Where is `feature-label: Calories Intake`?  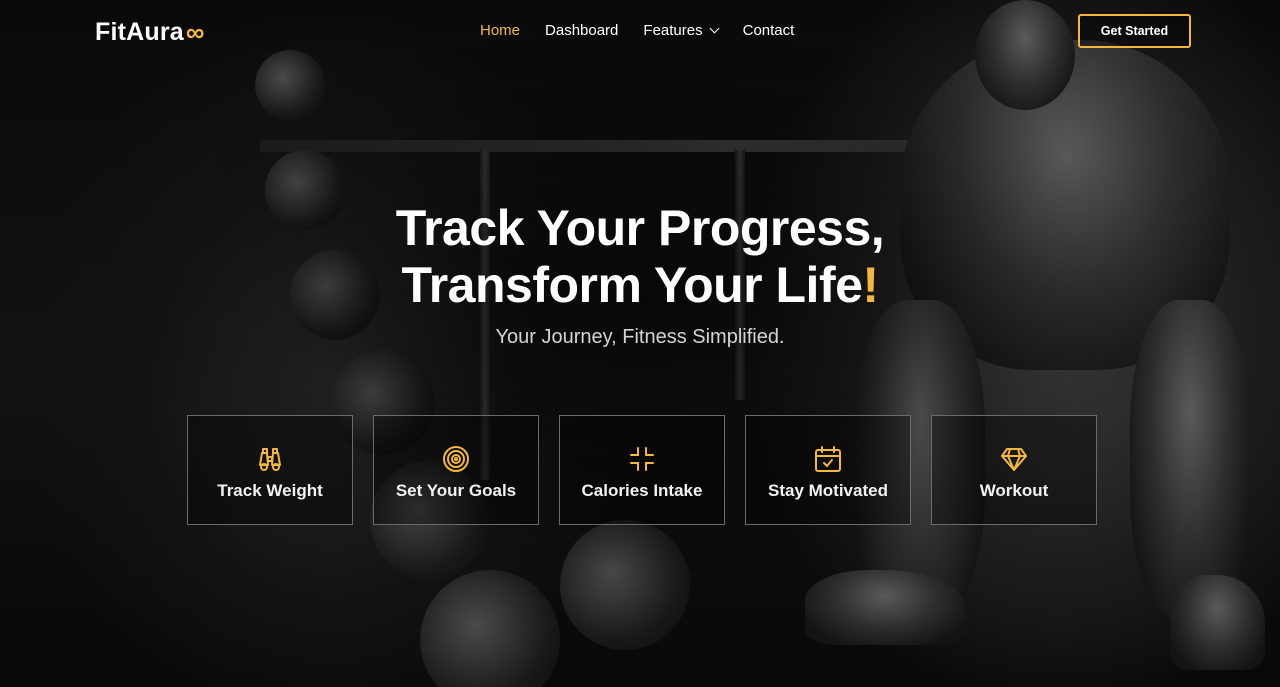 feature-label: Calories Intake is located at coordinates (642, 490).